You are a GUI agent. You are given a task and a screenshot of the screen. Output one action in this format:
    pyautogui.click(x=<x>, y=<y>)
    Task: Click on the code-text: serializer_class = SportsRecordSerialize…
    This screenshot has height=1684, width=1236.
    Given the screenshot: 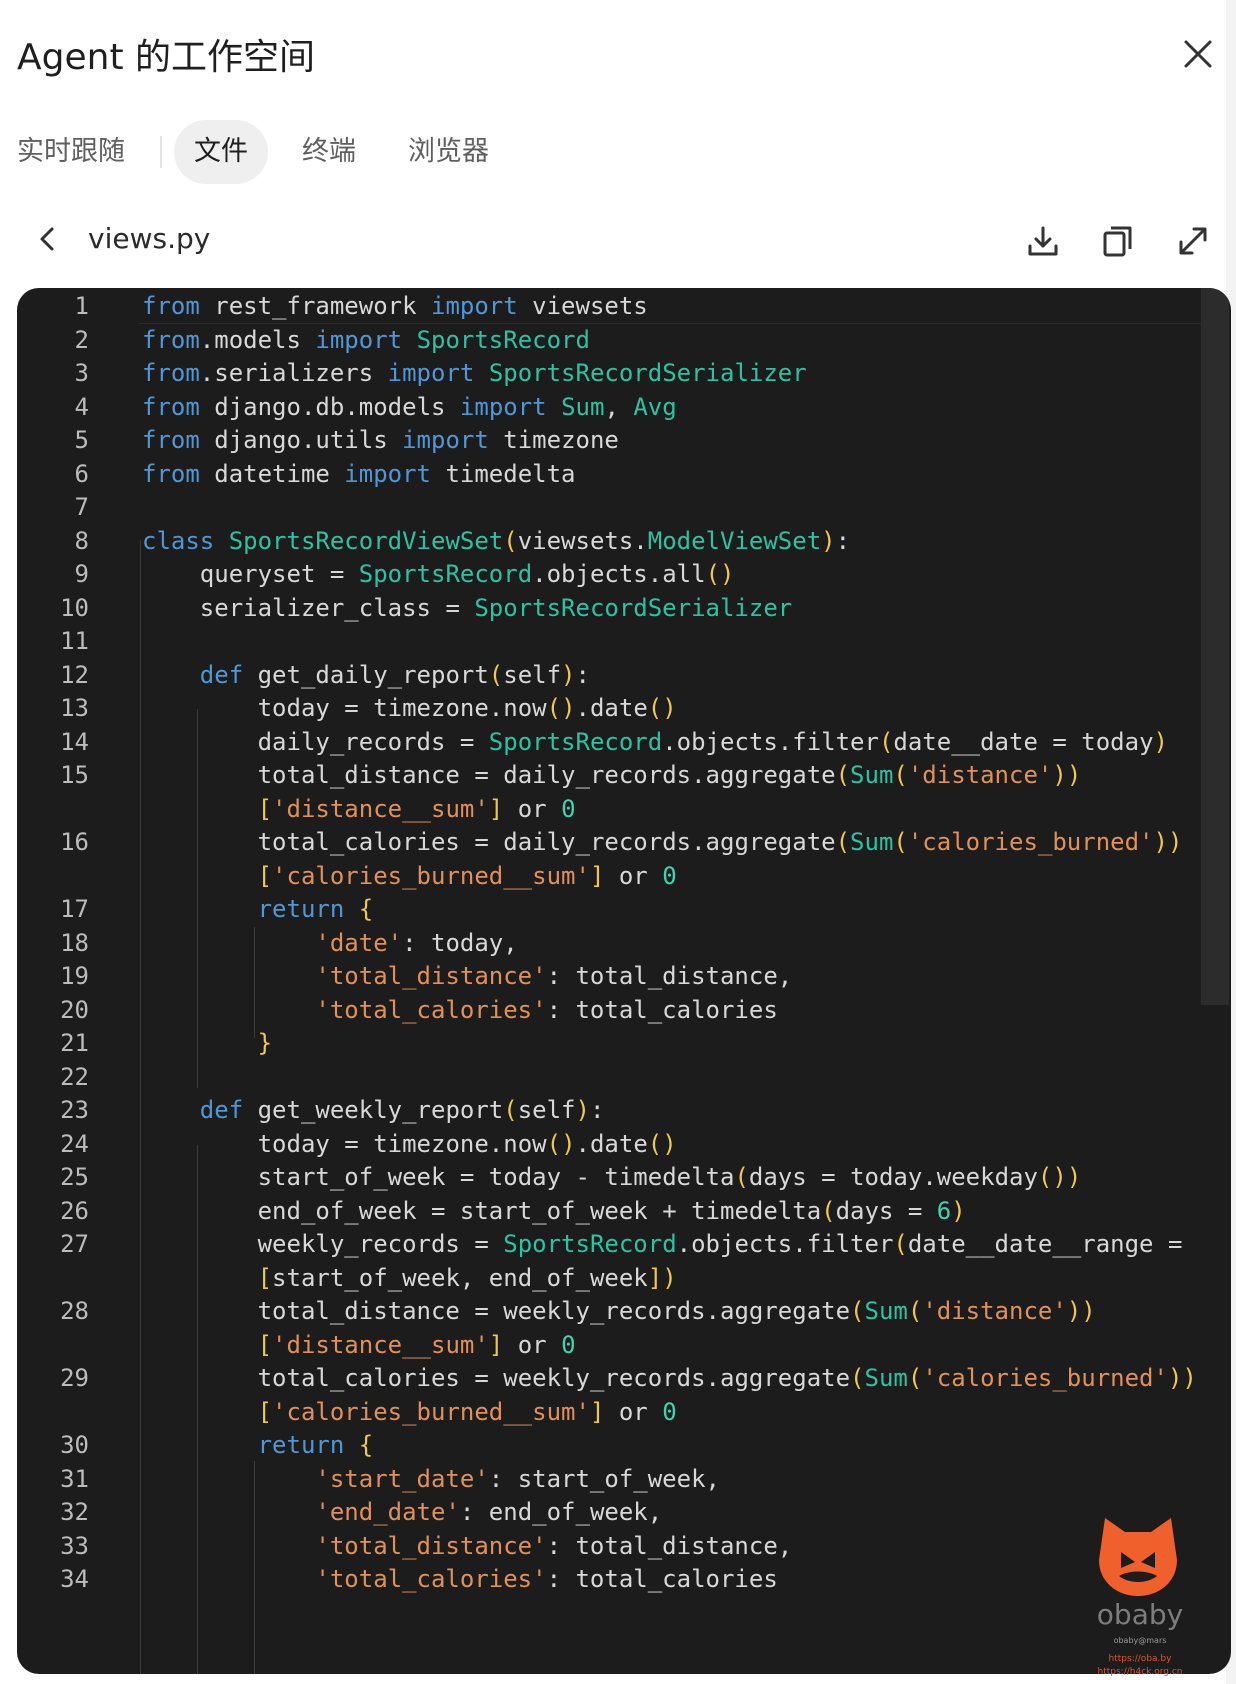 What is the action you would take?
    pyautogui.click(x=496, y=607)
    